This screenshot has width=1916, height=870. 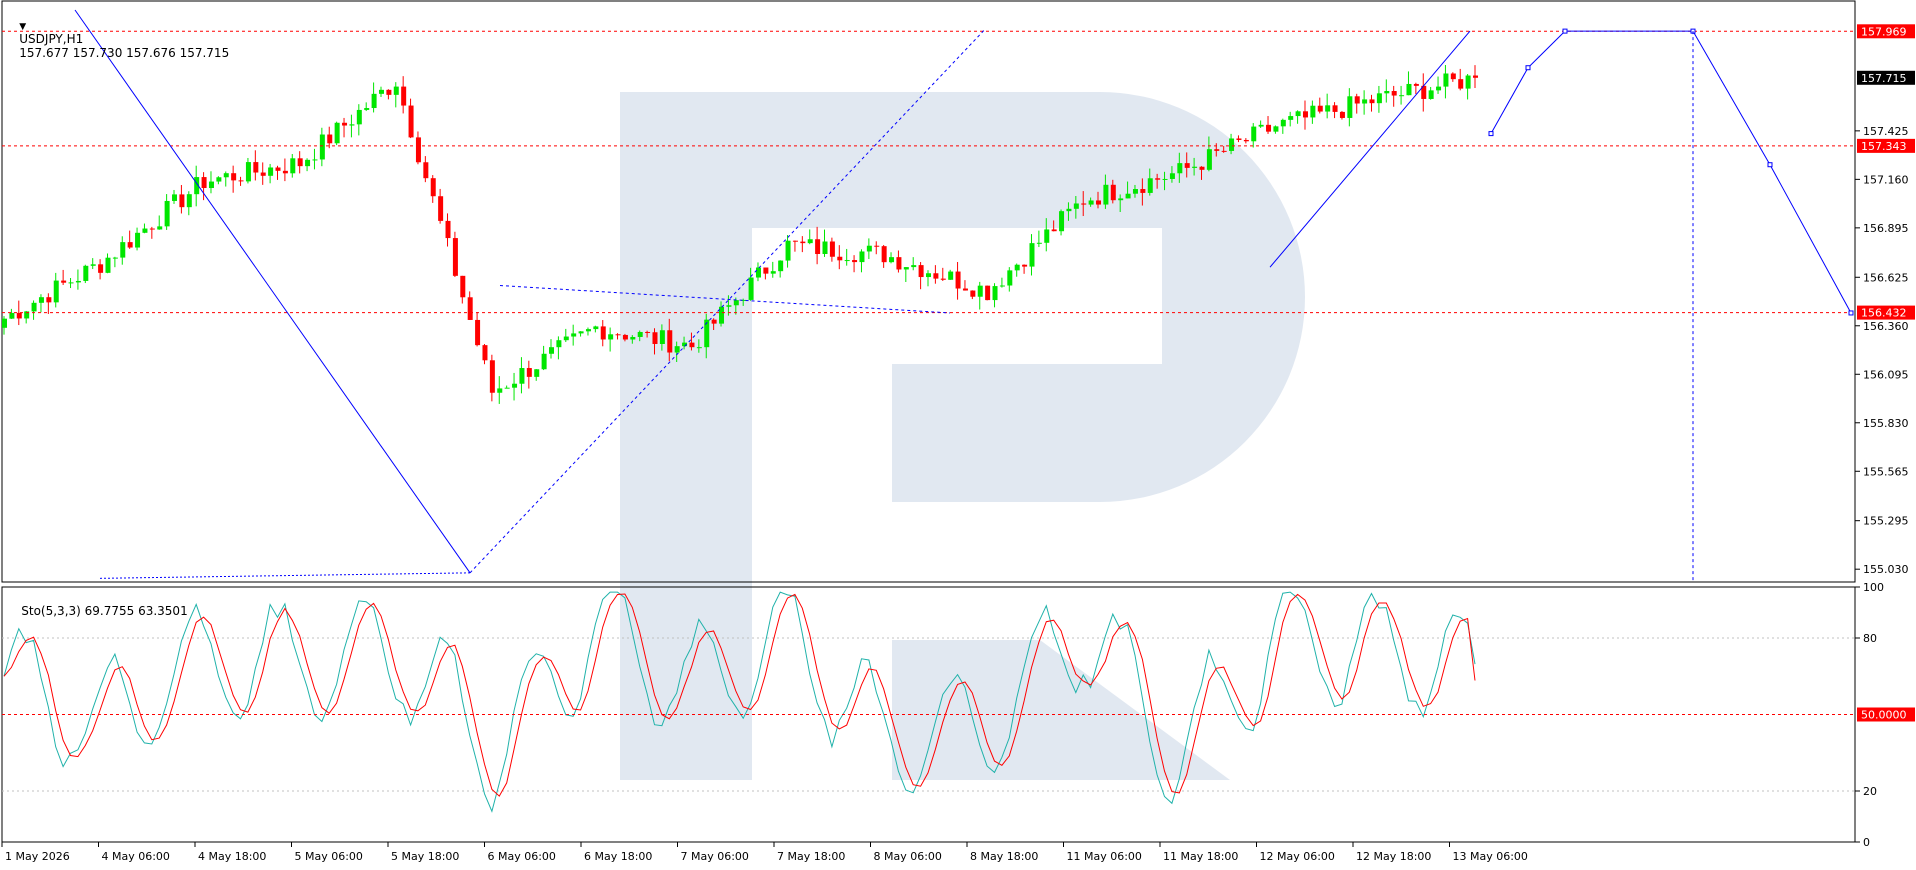 I want to click on watermark-r-leg, so click(x=1061, y=710).